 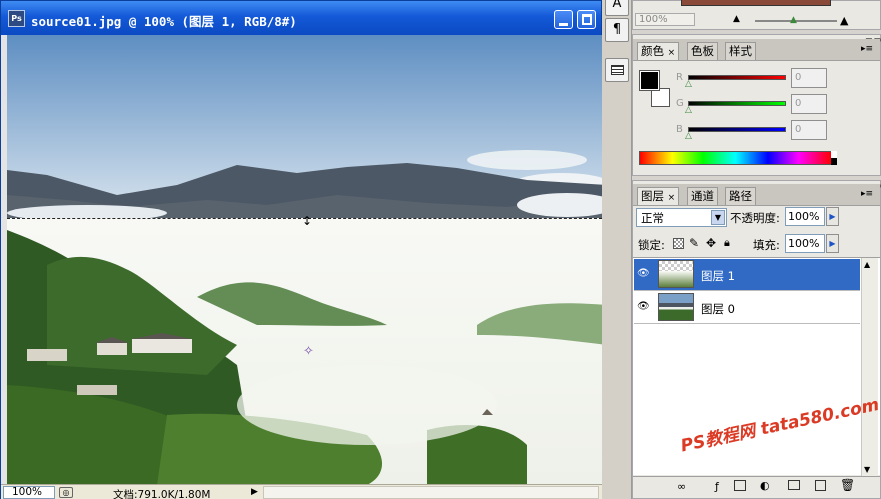 I want to click on tab-color: 颜色 ×, so click(x=658, y=51).